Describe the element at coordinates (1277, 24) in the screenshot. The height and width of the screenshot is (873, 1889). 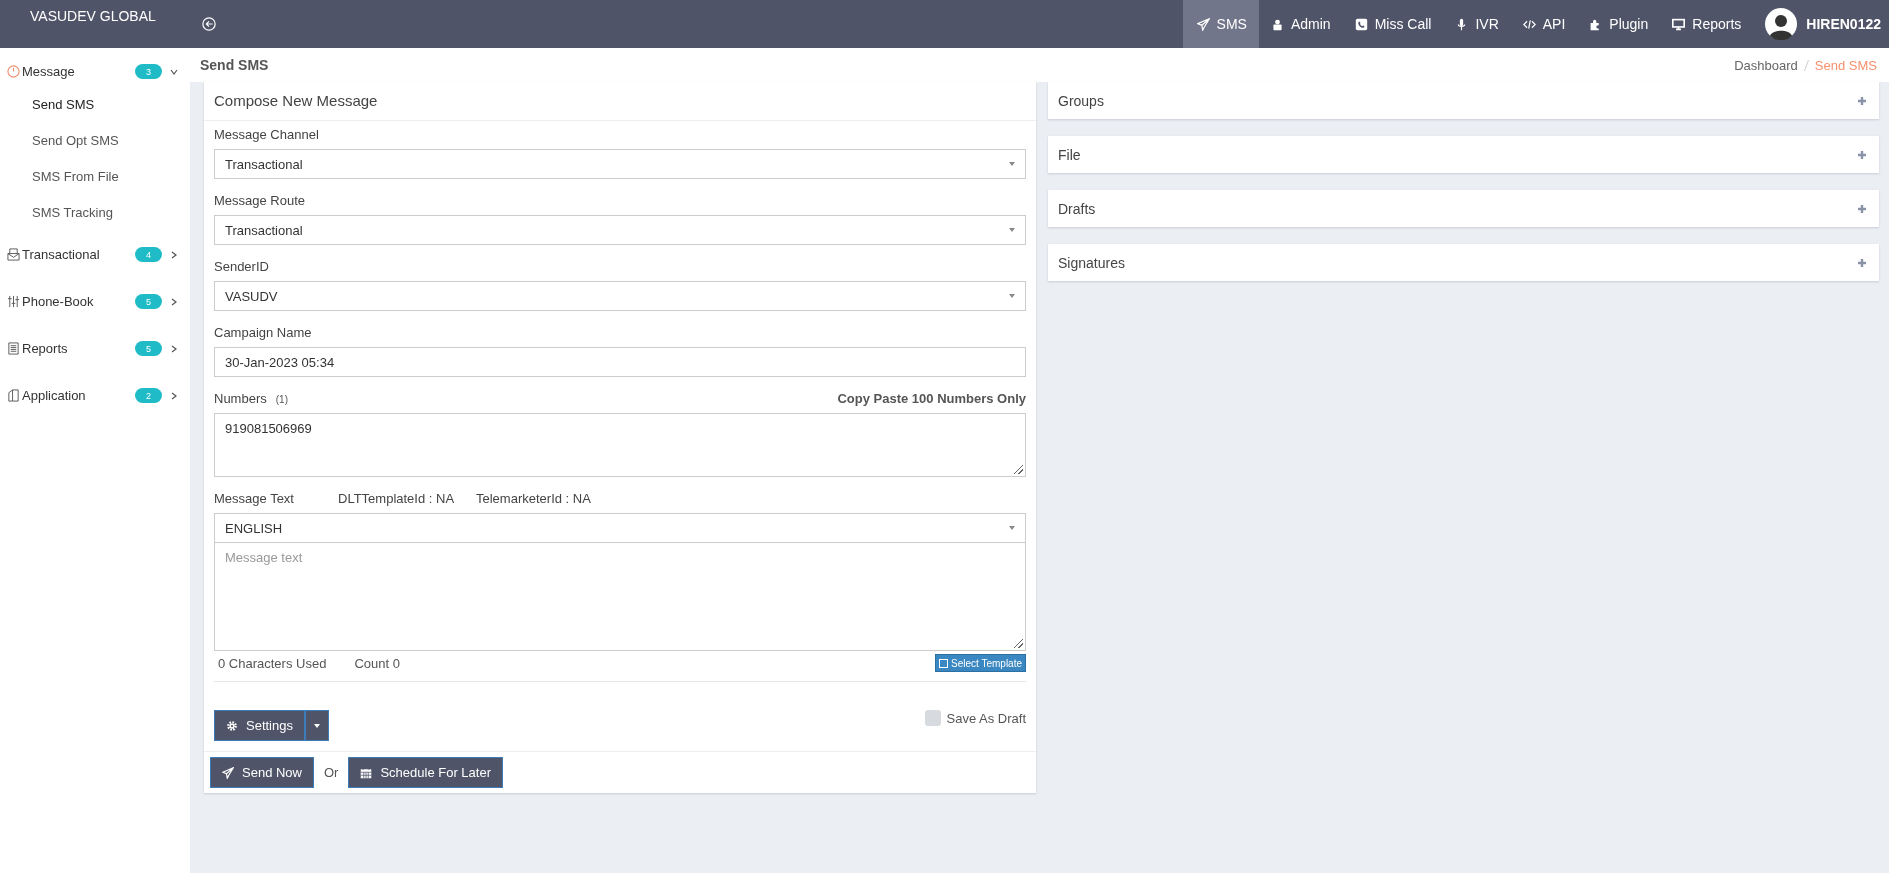
I see `user-lock-icon` at that location.